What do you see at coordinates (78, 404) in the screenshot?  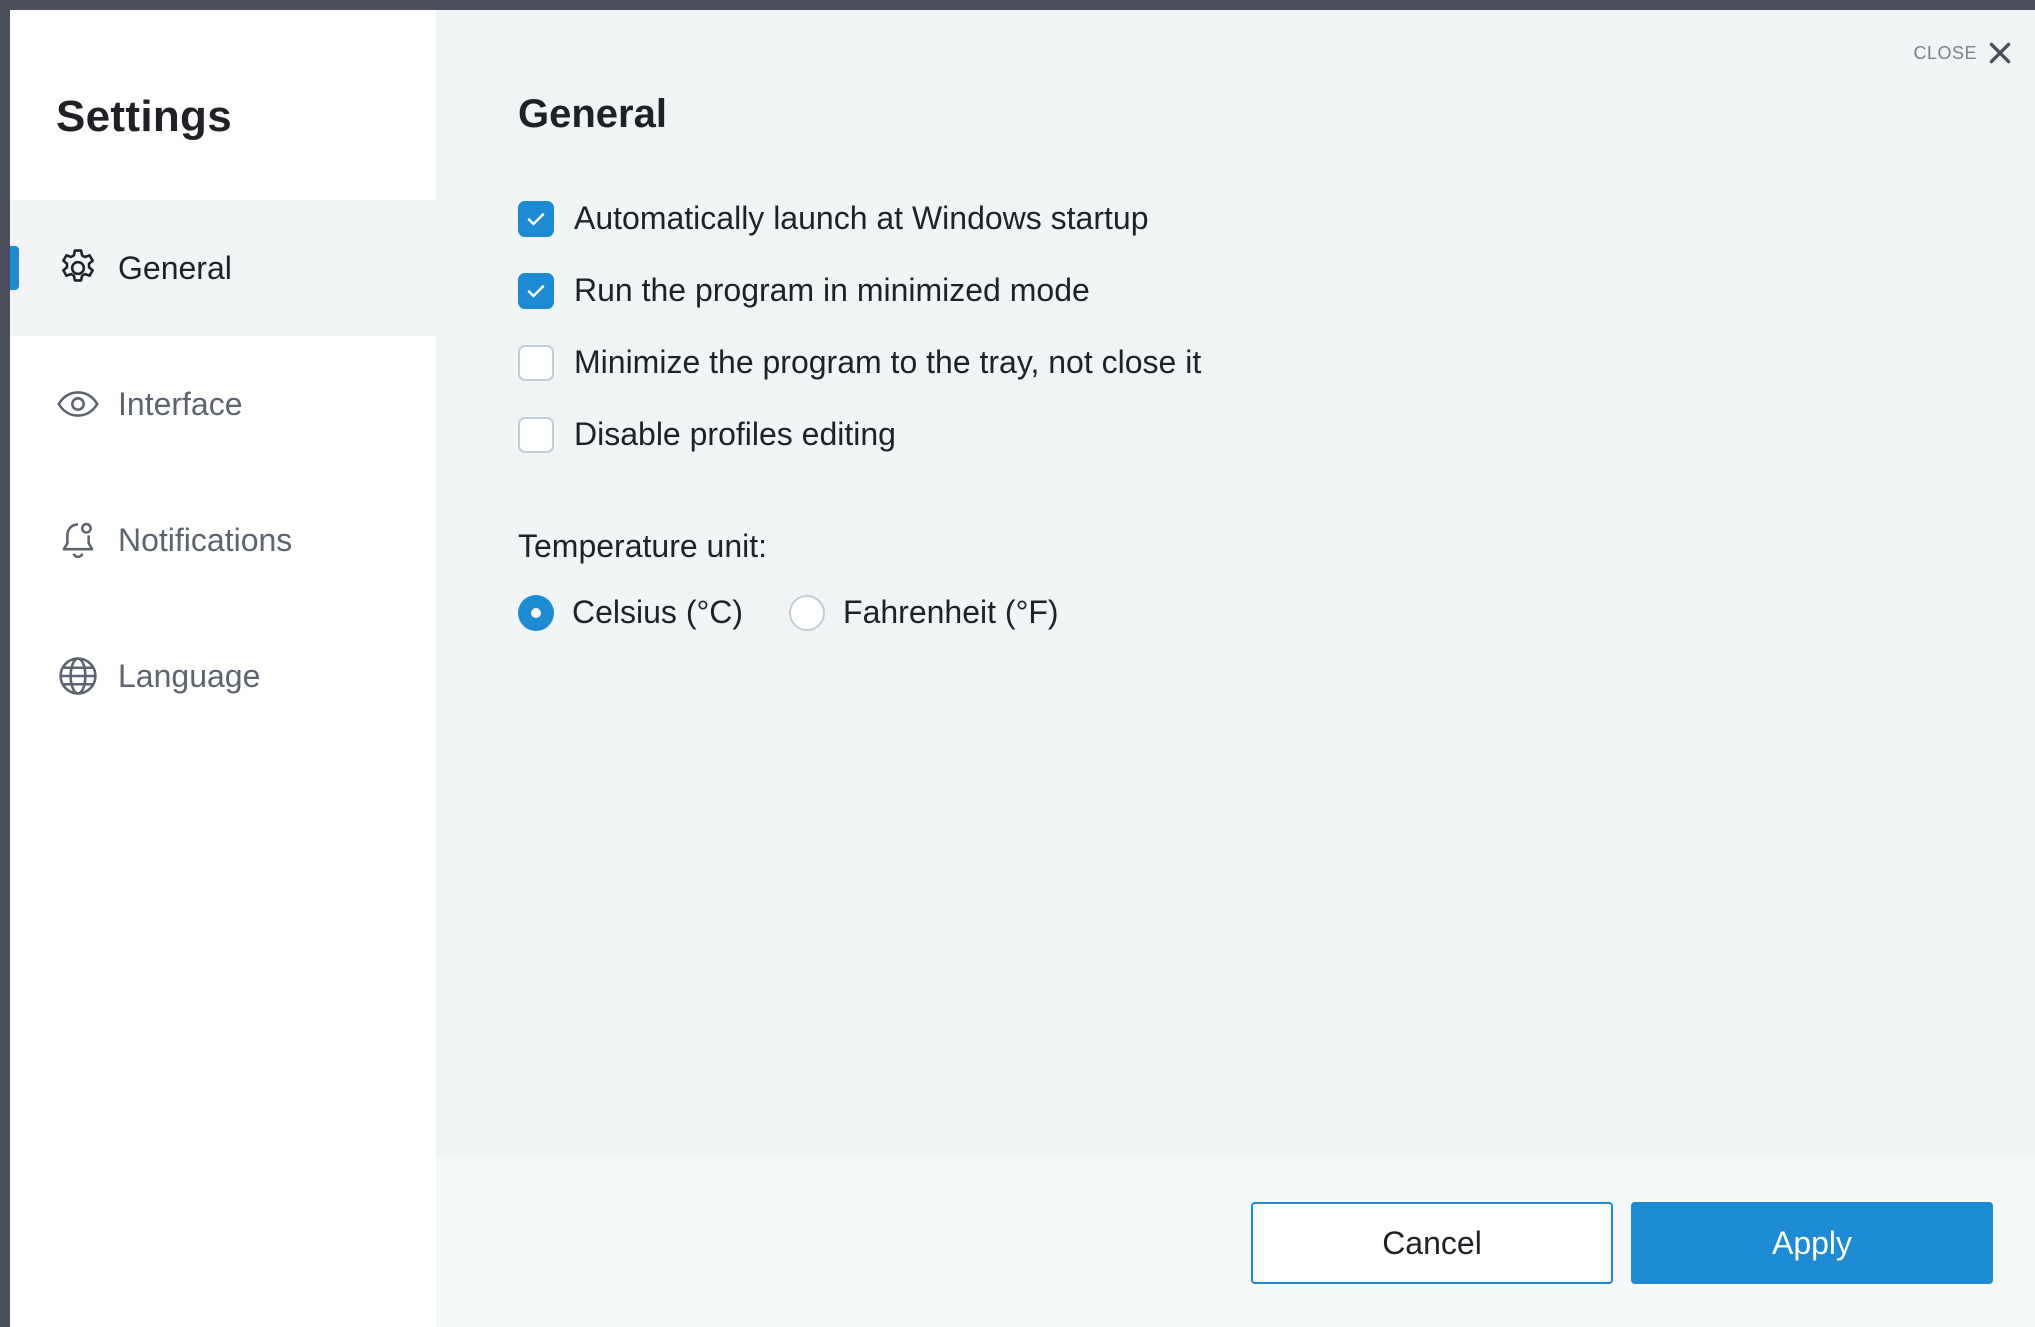 I see `eye-icon` at bounding box center [78, 404].